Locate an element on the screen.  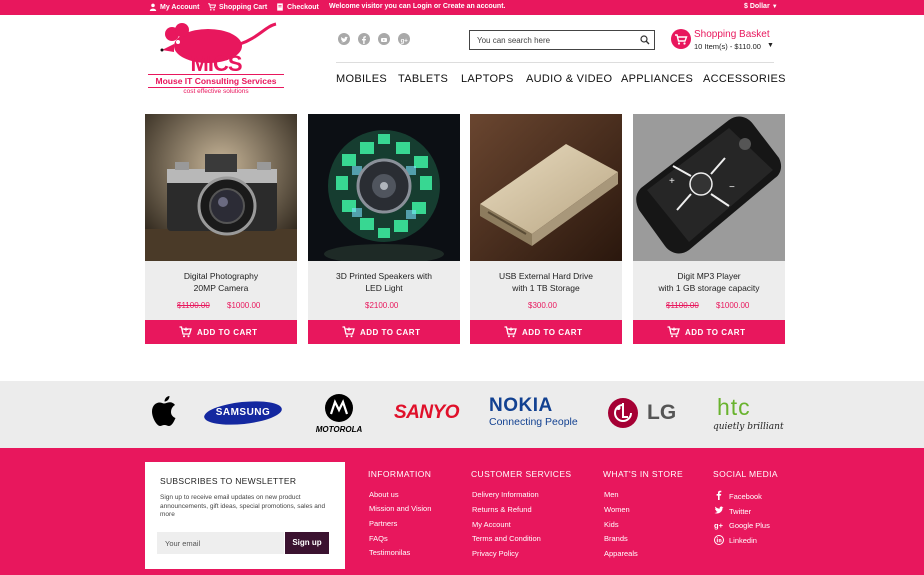
product-title: Digital Photography is located at coordinates (221, 276).